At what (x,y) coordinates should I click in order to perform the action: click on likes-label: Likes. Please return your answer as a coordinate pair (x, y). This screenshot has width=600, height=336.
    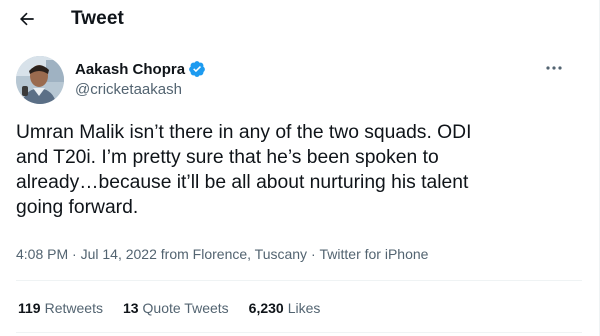
    Looking at the image, I should click on (304, 308).